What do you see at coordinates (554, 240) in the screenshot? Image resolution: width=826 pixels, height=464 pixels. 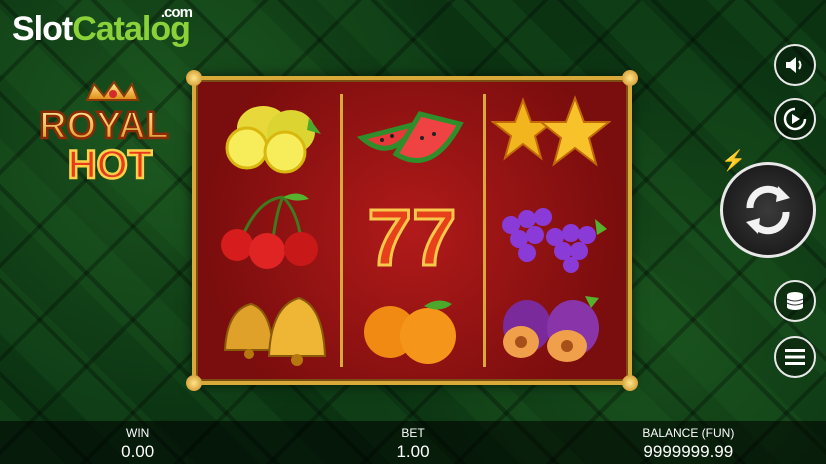 I see `grapes-icon` at bounding box center [554, 240].